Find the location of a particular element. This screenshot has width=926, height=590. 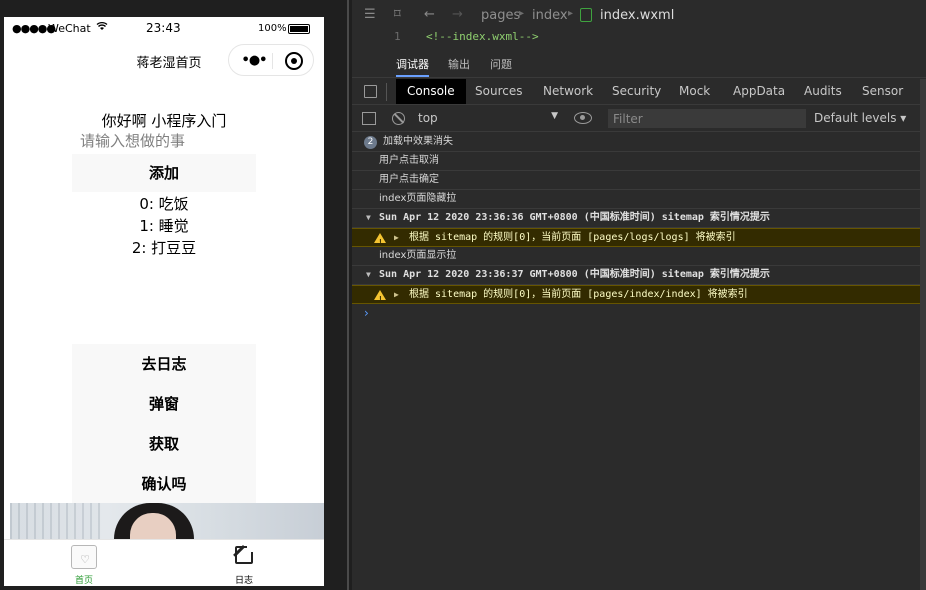

status-bar: ●●●●● WeChat 23:43 100% is located at coordinates (164, 29).